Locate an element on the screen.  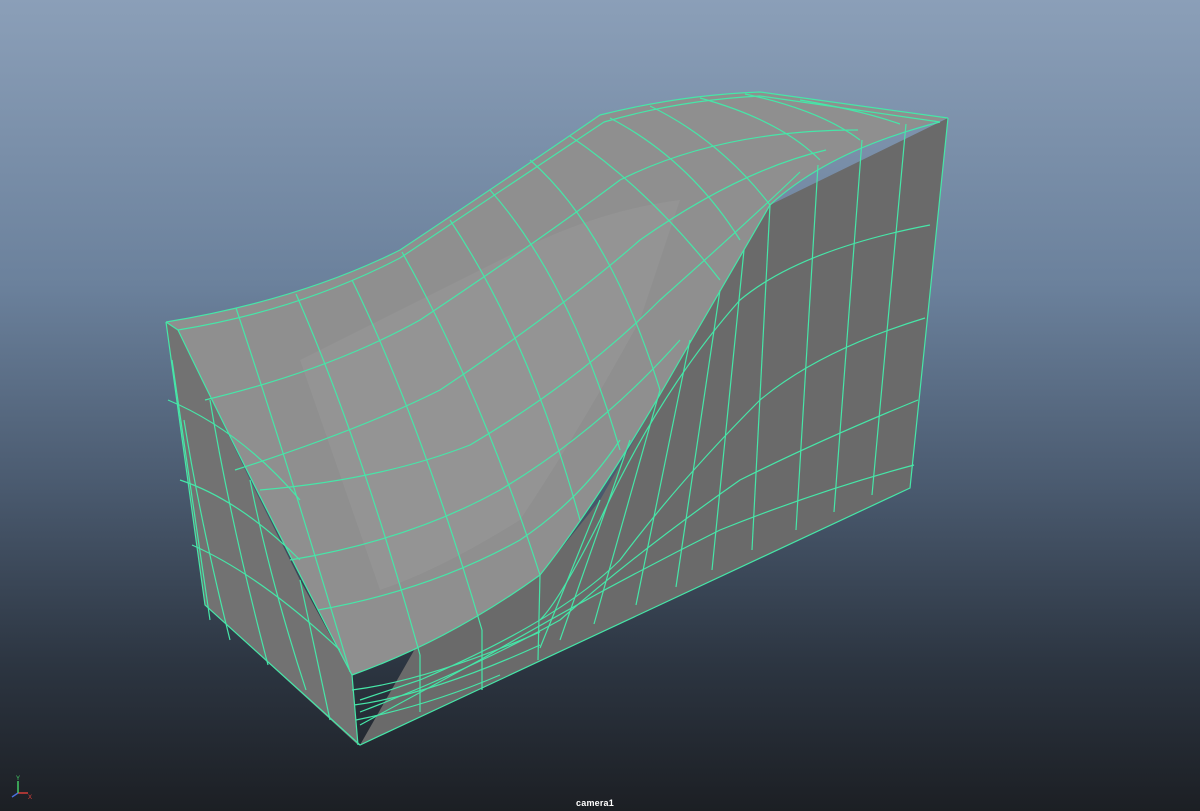
axis-z-line is located at coordinates (15, 795).